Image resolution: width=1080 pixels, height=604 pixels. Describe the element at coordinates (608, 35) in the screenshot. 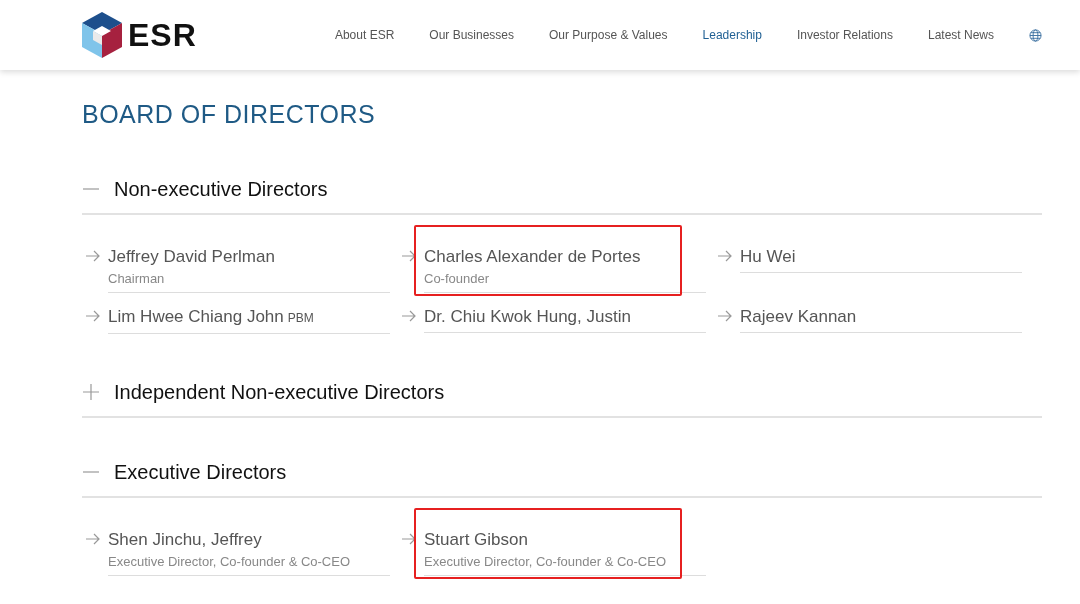

I see `nav-link: Our Purpose & Values` at that location.